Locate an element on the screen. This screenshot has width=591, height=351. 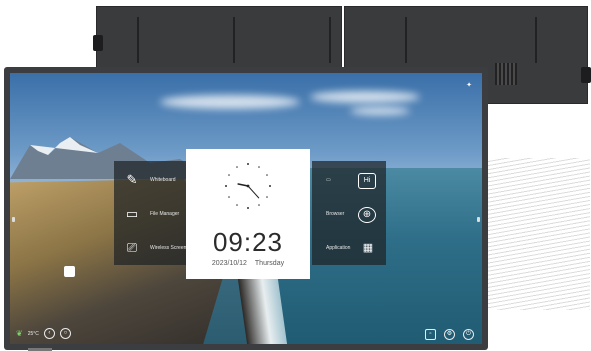
whiteboard-item: ✎ Whiteboard is located at coordinates (151, 180).